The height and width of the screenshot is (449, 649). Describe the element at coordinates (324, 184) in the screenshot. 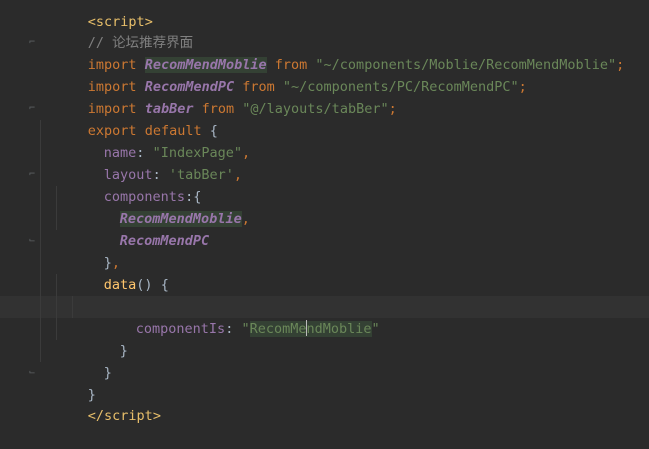

I see `code-line: components:{` at that location.